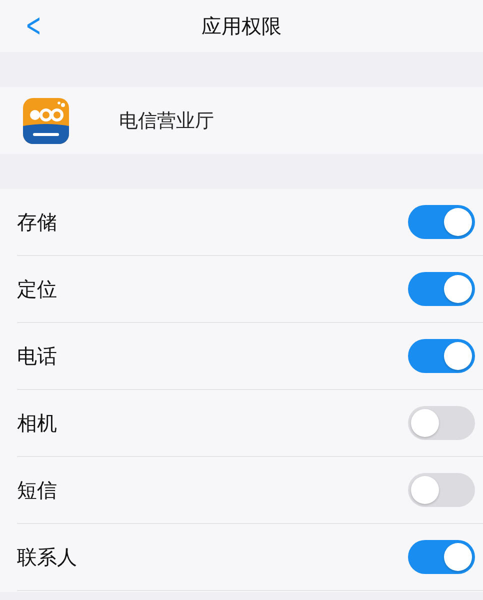 This screenshot has height=600, width=483. What do you see at coordinates (37, 289) in the screenshot?
I see `permission-label: 定位` at bounding box center [37, 289].